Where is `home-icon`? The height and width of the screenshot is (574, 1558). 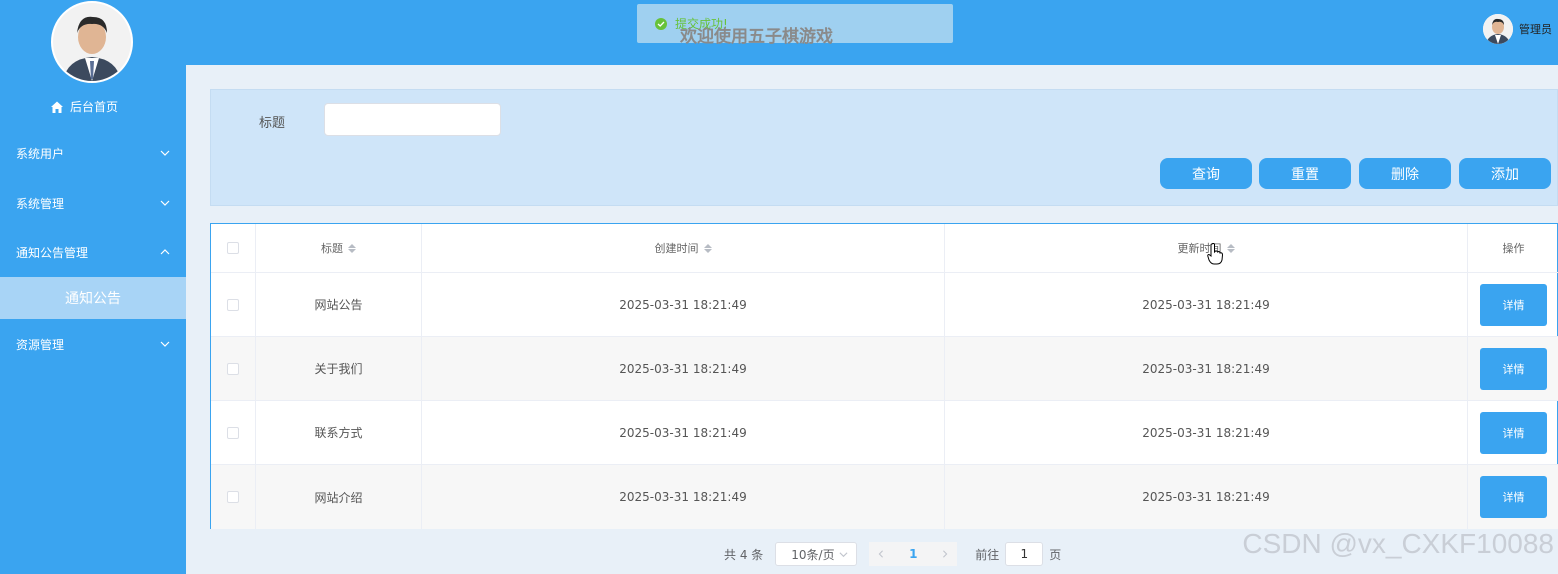 home-icon is located at coordinates (57, 107).